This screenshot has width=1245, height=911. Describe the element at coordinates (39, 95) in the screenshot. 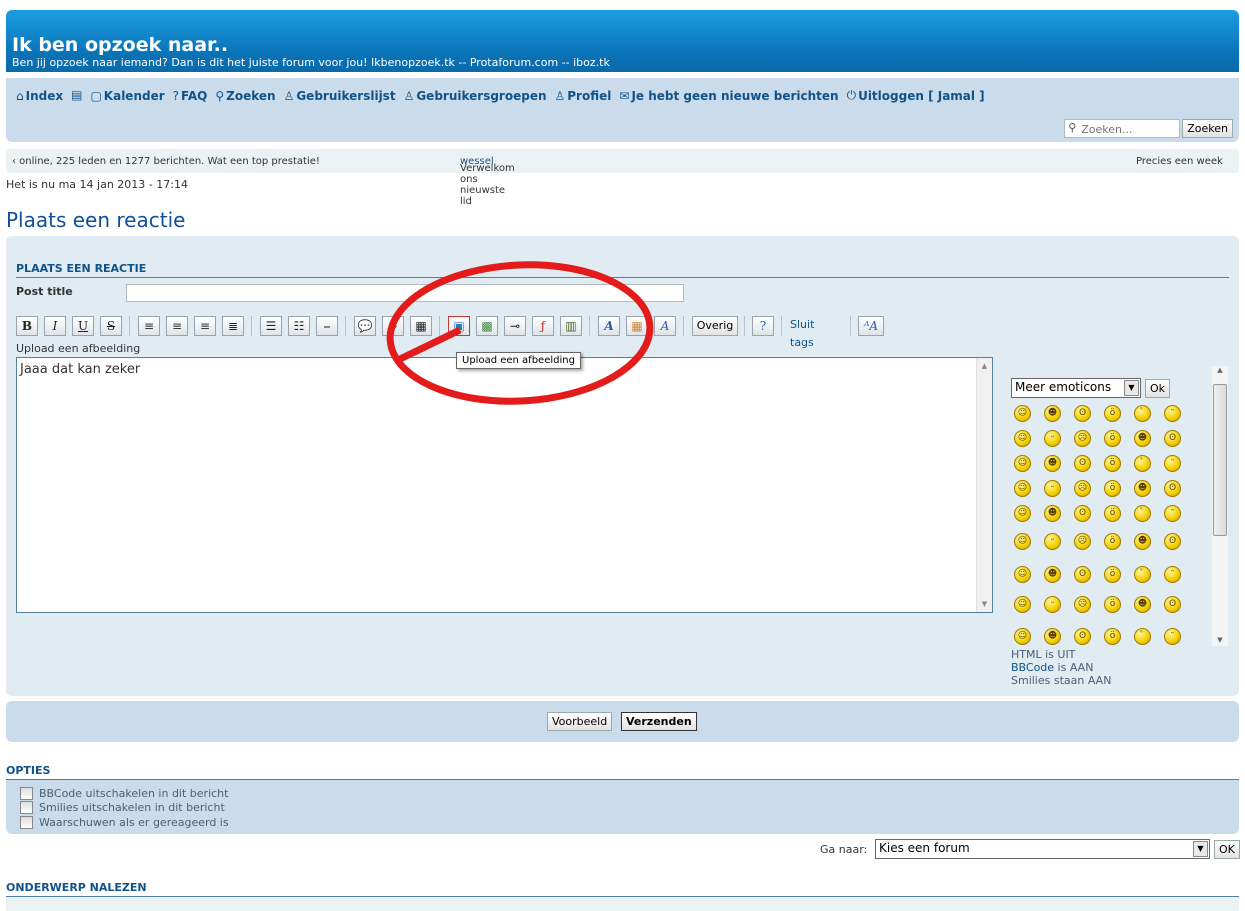

I see `nav-index: ⌂ Index` at that location.